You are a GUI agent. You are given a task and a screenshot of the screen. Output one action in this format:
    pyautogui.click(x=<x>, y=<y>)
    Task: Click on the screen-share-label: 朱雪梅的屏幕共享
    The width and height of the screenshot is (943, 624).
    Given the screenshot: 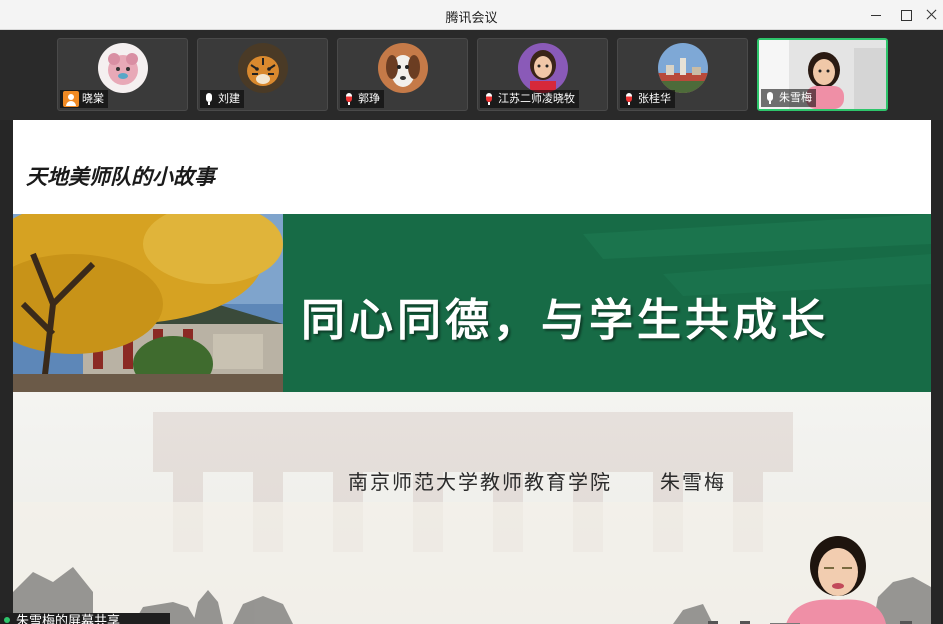 What is the action you would take?
    pyautogui.click(x=85, y=618)
    